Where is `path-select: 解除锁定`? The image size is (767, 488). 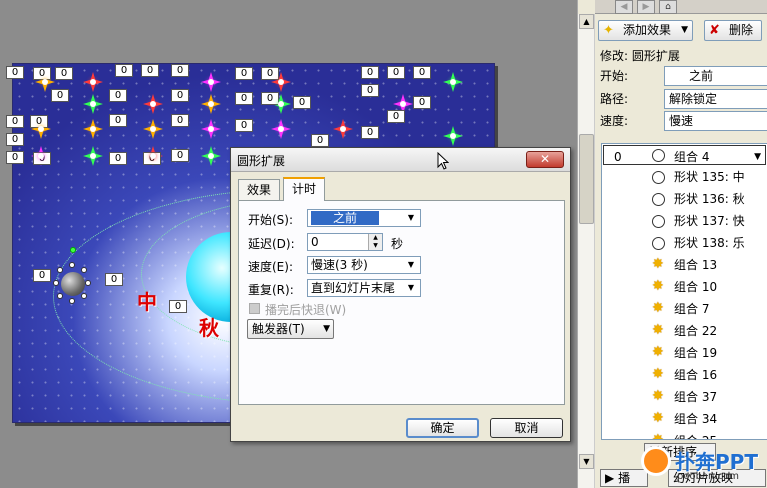
path-select: 解除锁定 is located at coordinates (715, 99).